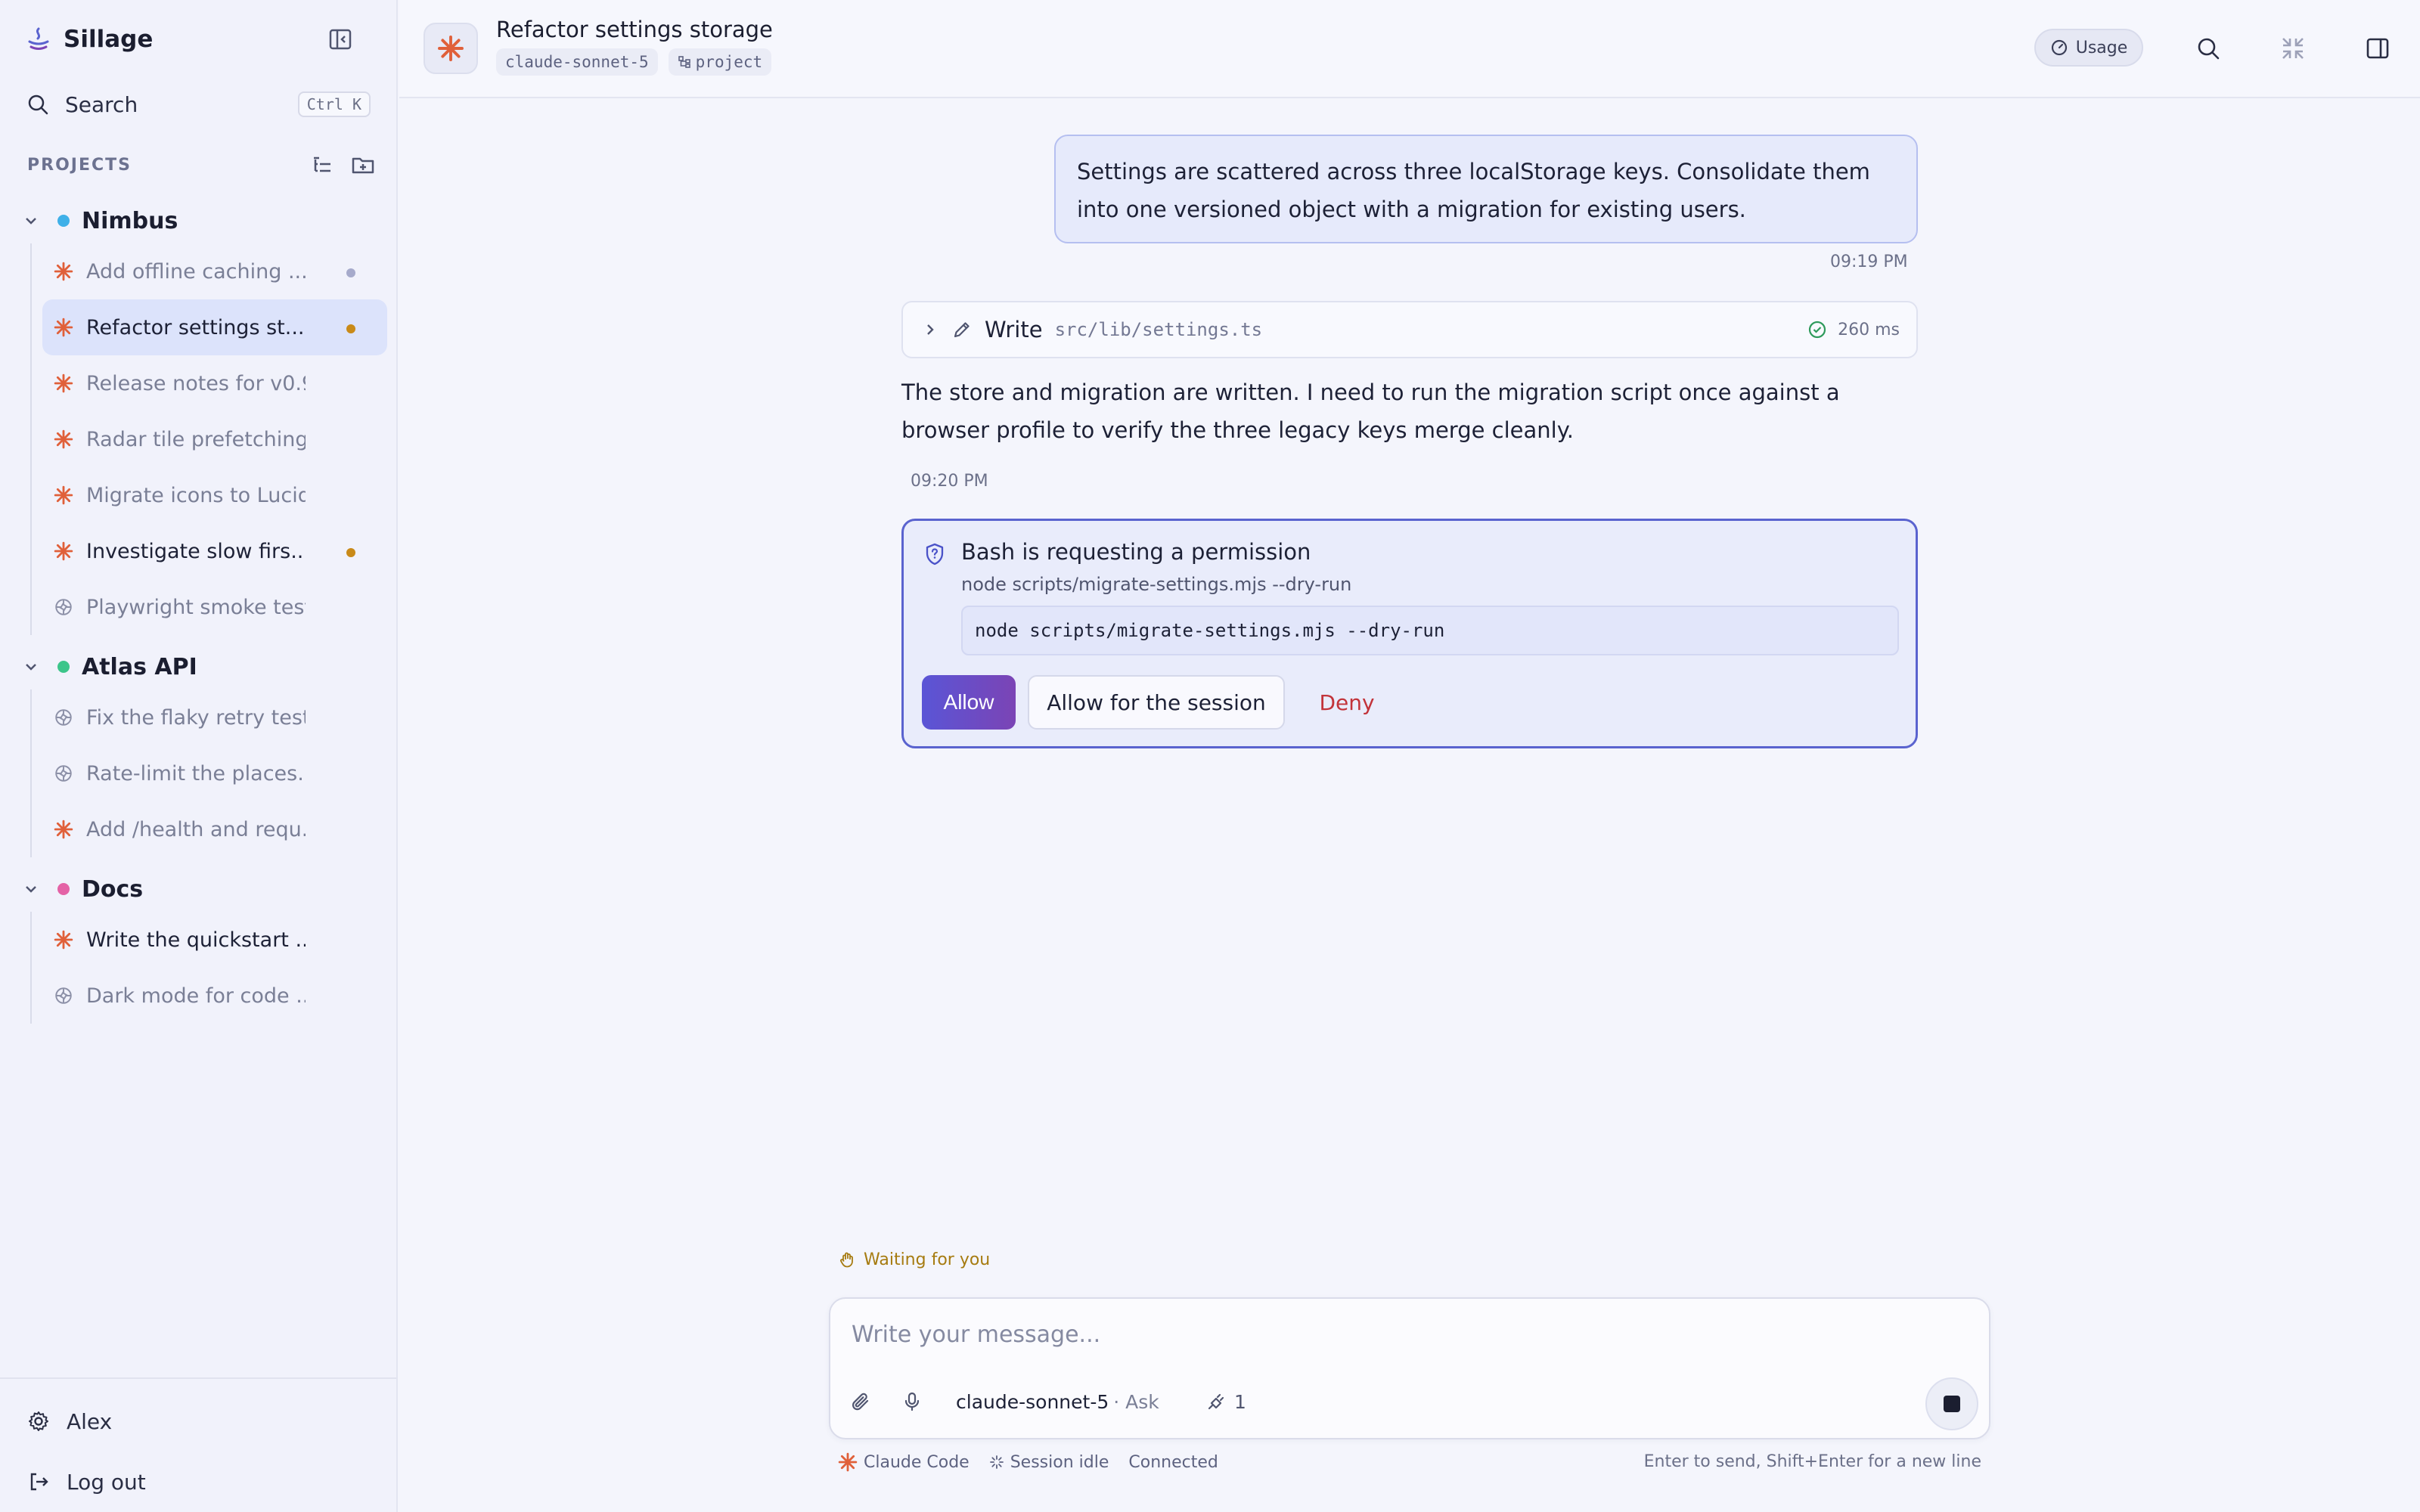 The width and height of the screenshot is (2420, 1512). Describe the element at coordinates (1817, 329) in the screenshot. I see `check-circle-icon` at that location.